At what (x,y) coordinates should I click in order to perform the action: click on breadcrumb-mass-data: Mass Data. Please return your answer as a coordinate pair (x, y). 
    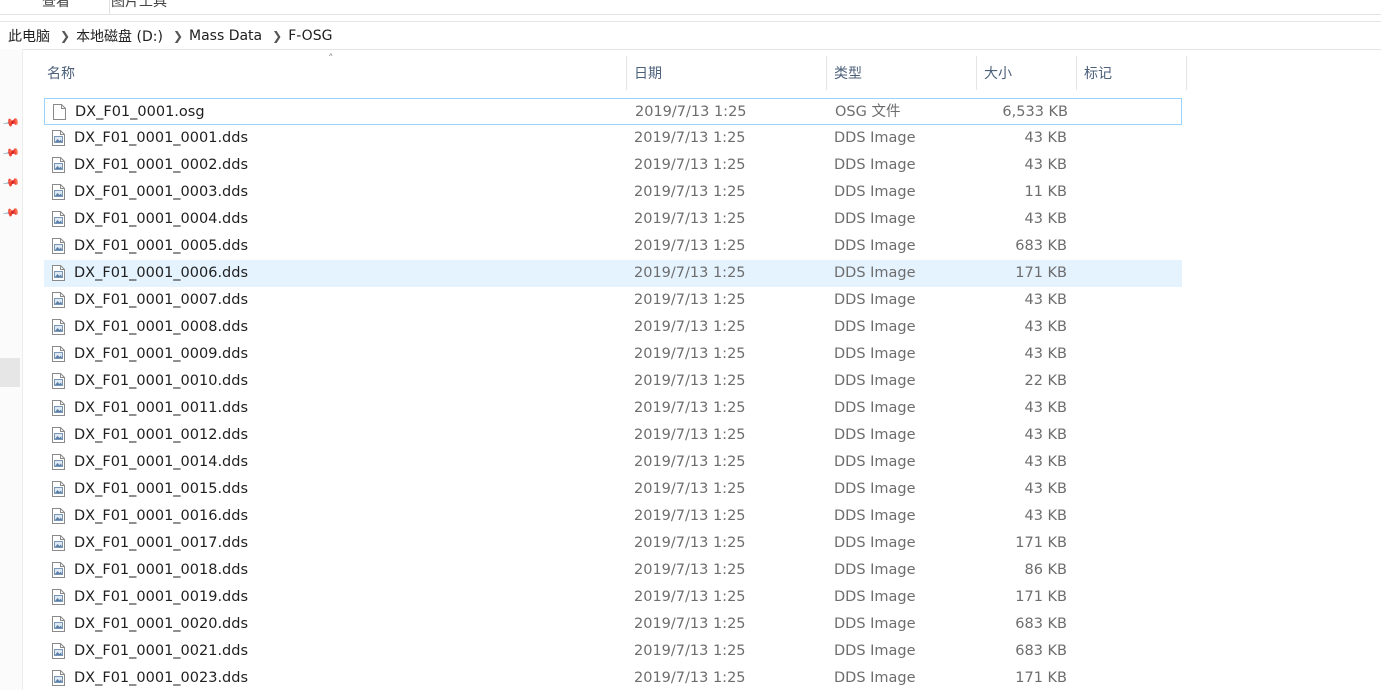
    Looking at the image, I should click on (225, 36).